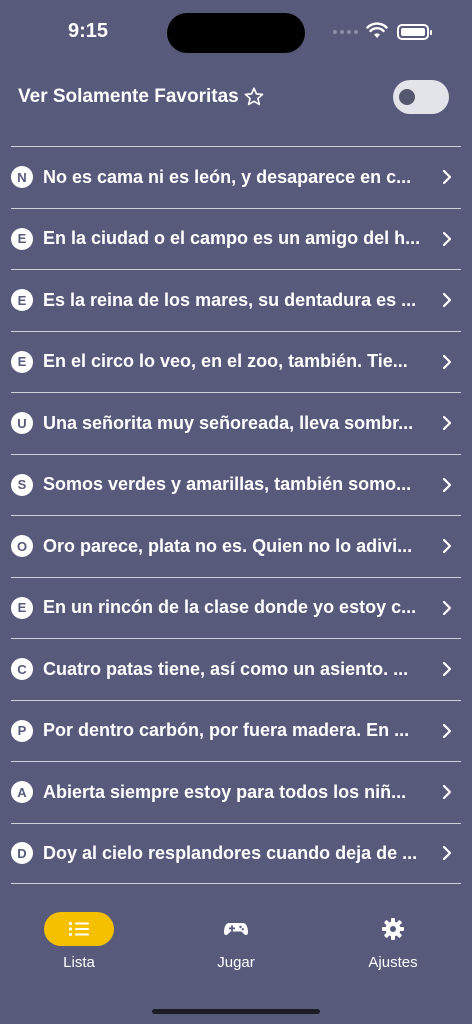 The width and height of the screenshot is (472, 1024). What do you see at coordinates (236, 1011) in the screenshot?
I see `home-indicator` at bounding box center [236, 1011].